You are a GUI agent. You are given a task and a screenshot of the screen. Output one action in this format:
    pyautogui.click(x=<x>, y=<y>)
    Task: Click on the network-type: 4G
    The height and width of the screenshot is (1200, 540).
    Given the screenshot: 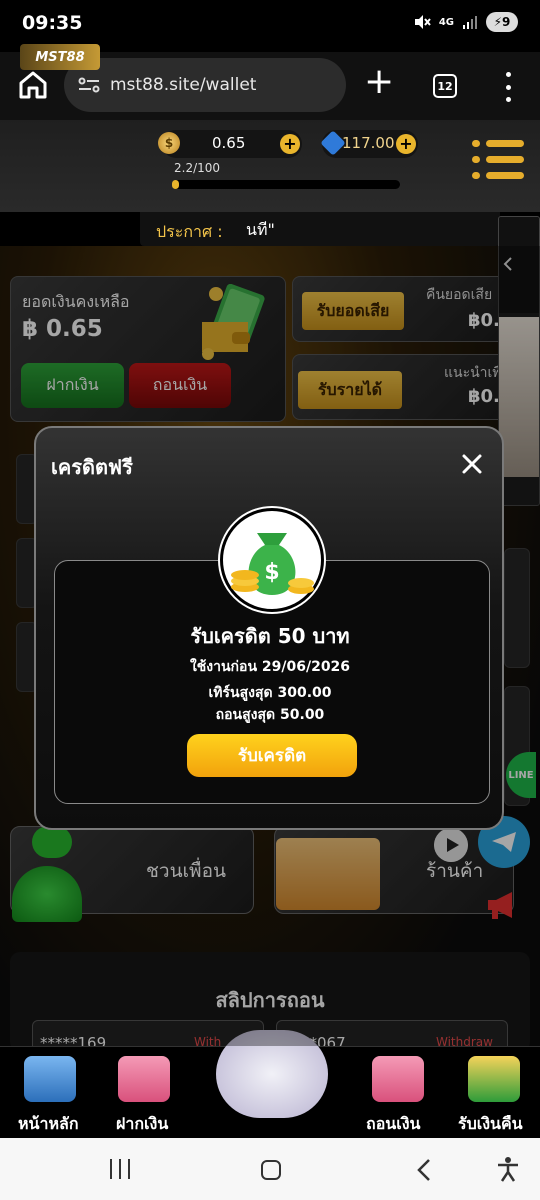 What is the action you would take?
    pyautogui.click(x=446, y=22)
    